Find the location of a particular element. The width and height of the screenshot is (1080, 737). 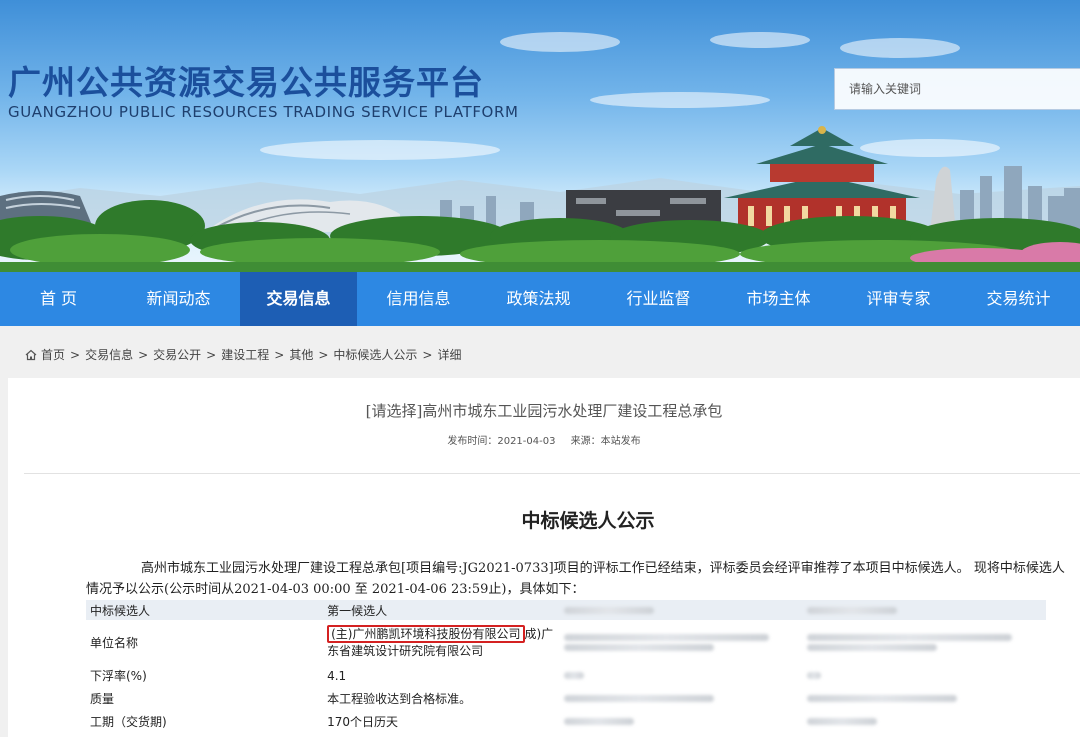

row-label: 下浮率(%) is located at coordinates (118, 676).